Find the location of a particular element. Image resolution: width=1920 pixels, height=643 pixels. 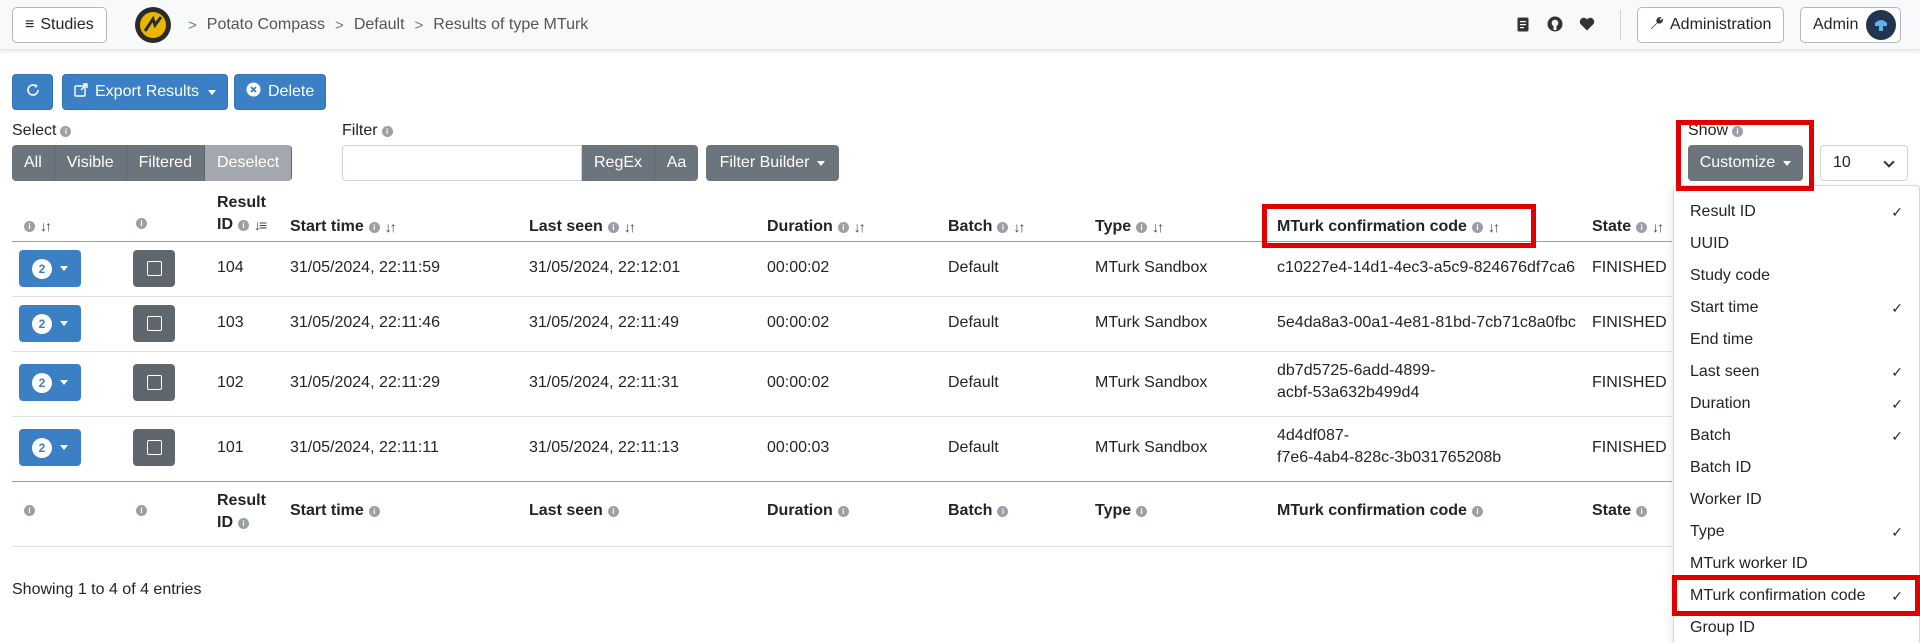

column-header-batch: Batch i ↓↑ is located at coordinates (986, 227).